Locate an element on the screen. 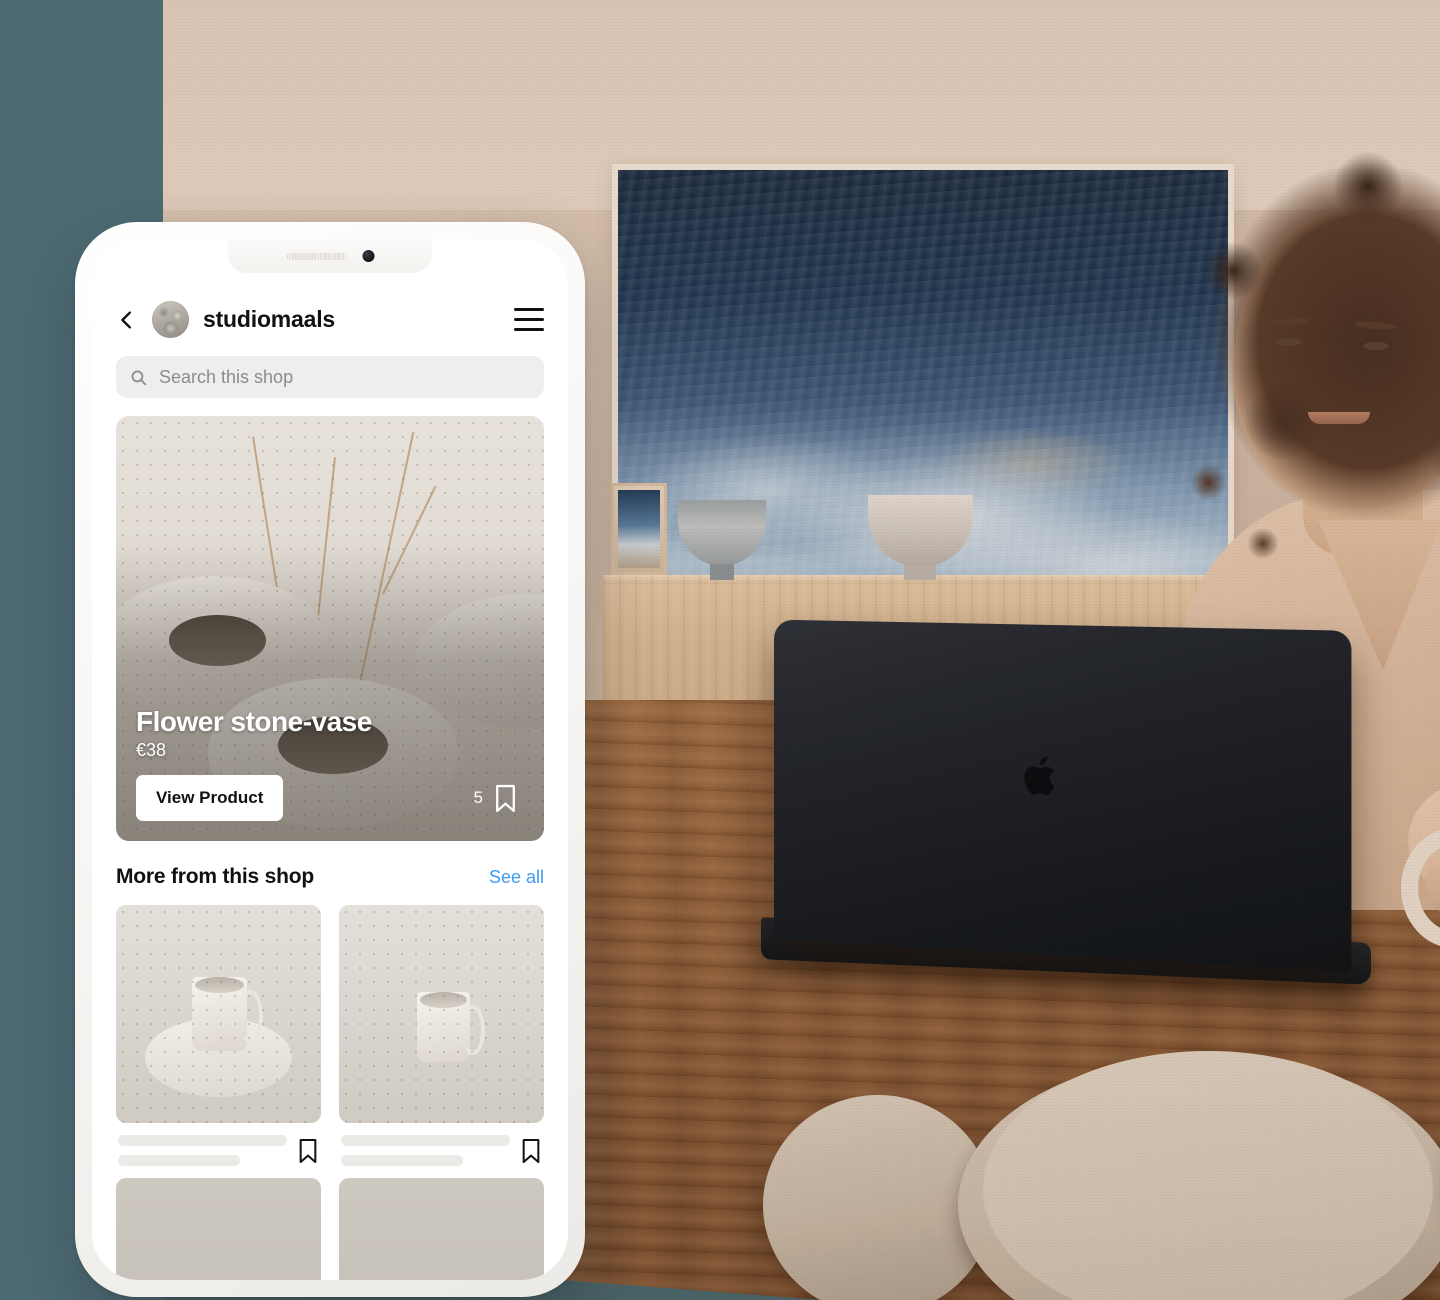  hero-save-count: 5 is located at coordinates (478, 797).